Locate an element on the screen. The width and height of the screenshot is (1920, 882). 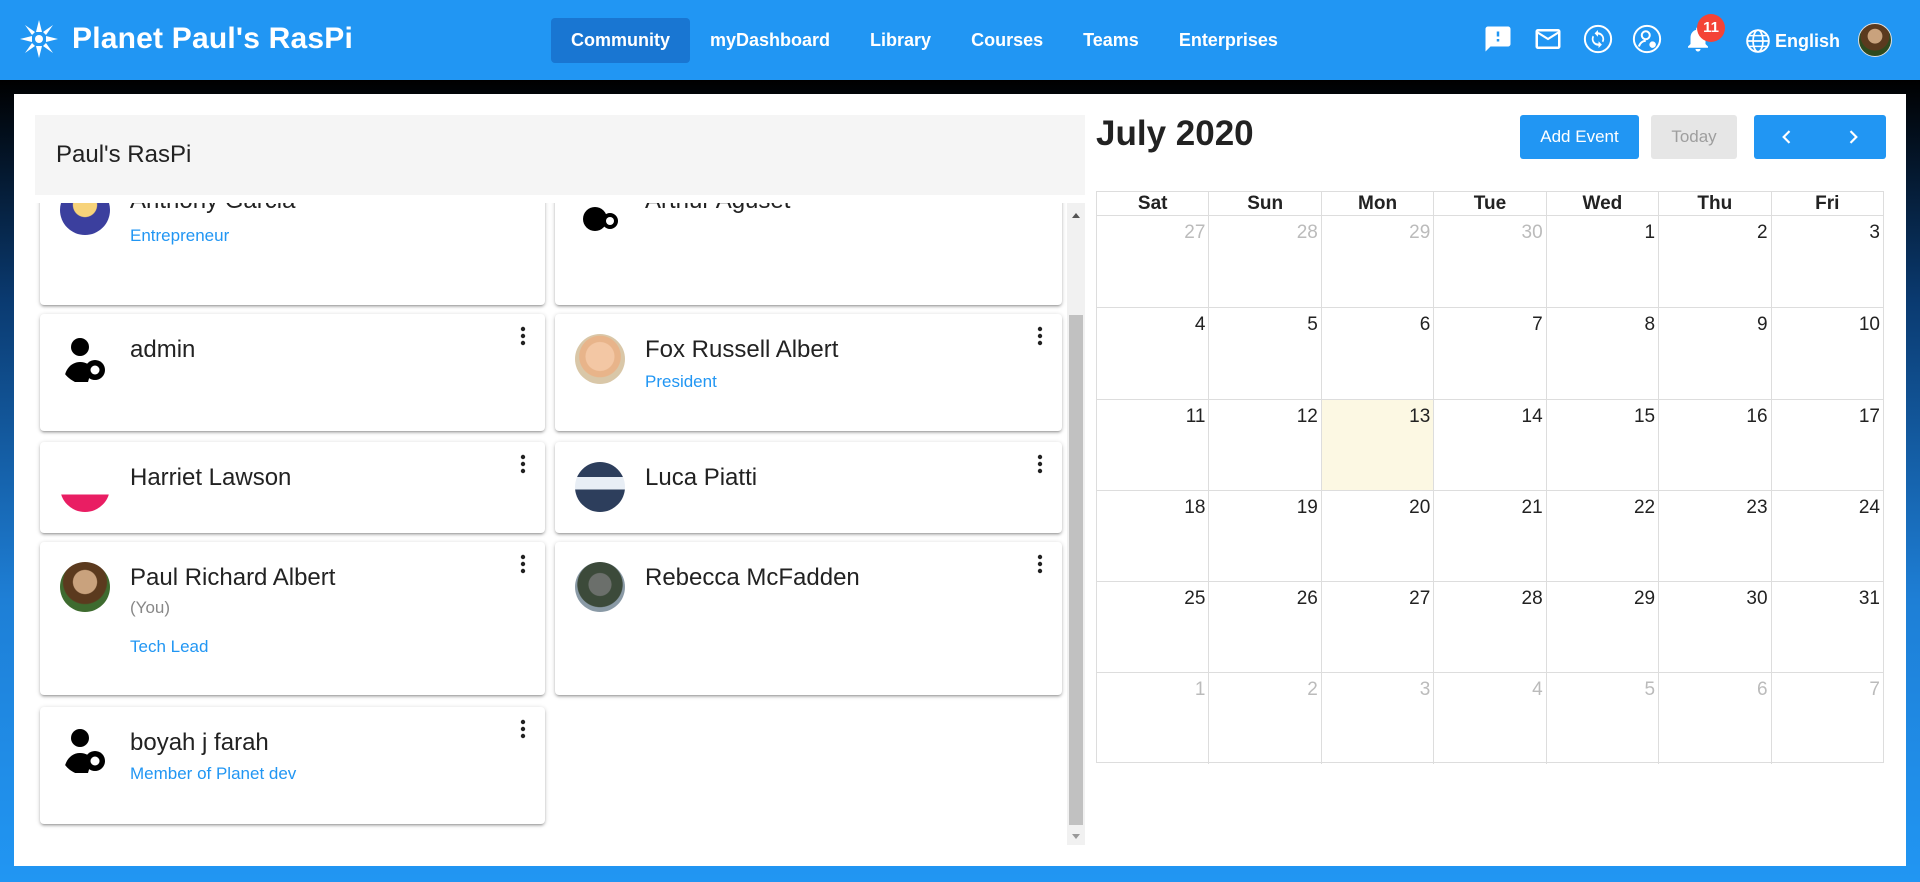
chevron-right-icon is located at coordinates (1853, 137).